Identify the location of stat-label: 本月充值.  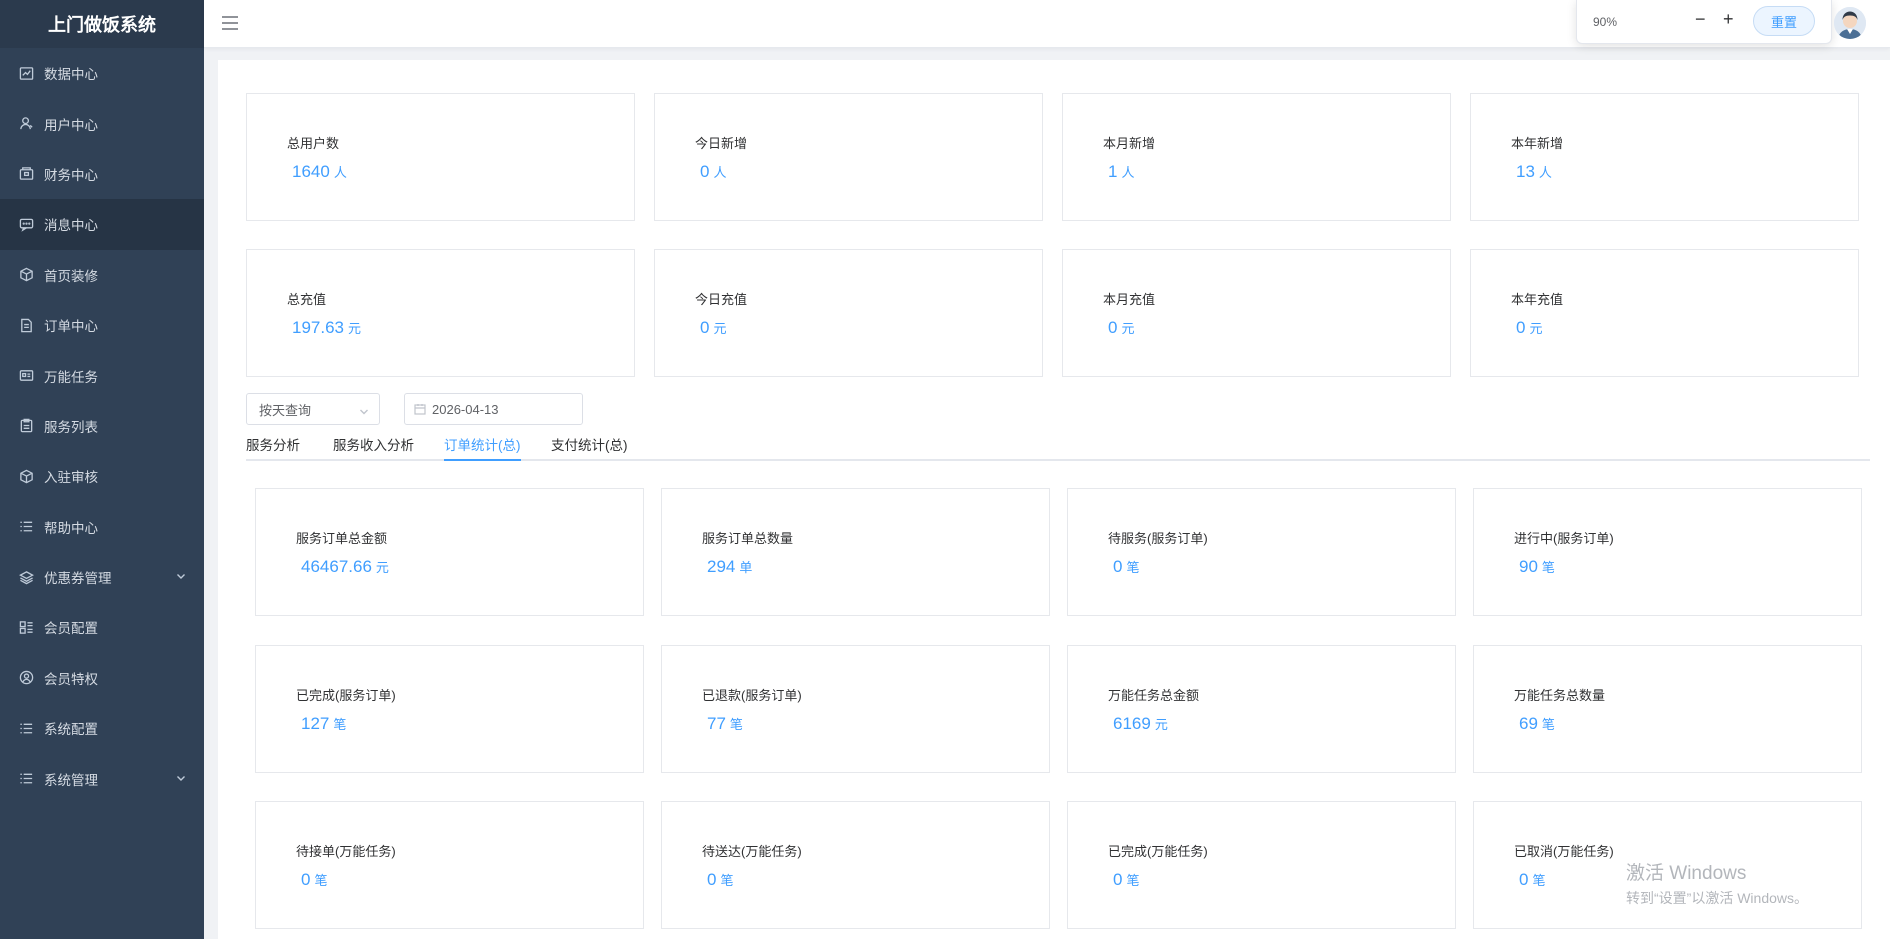
(1129, 299).